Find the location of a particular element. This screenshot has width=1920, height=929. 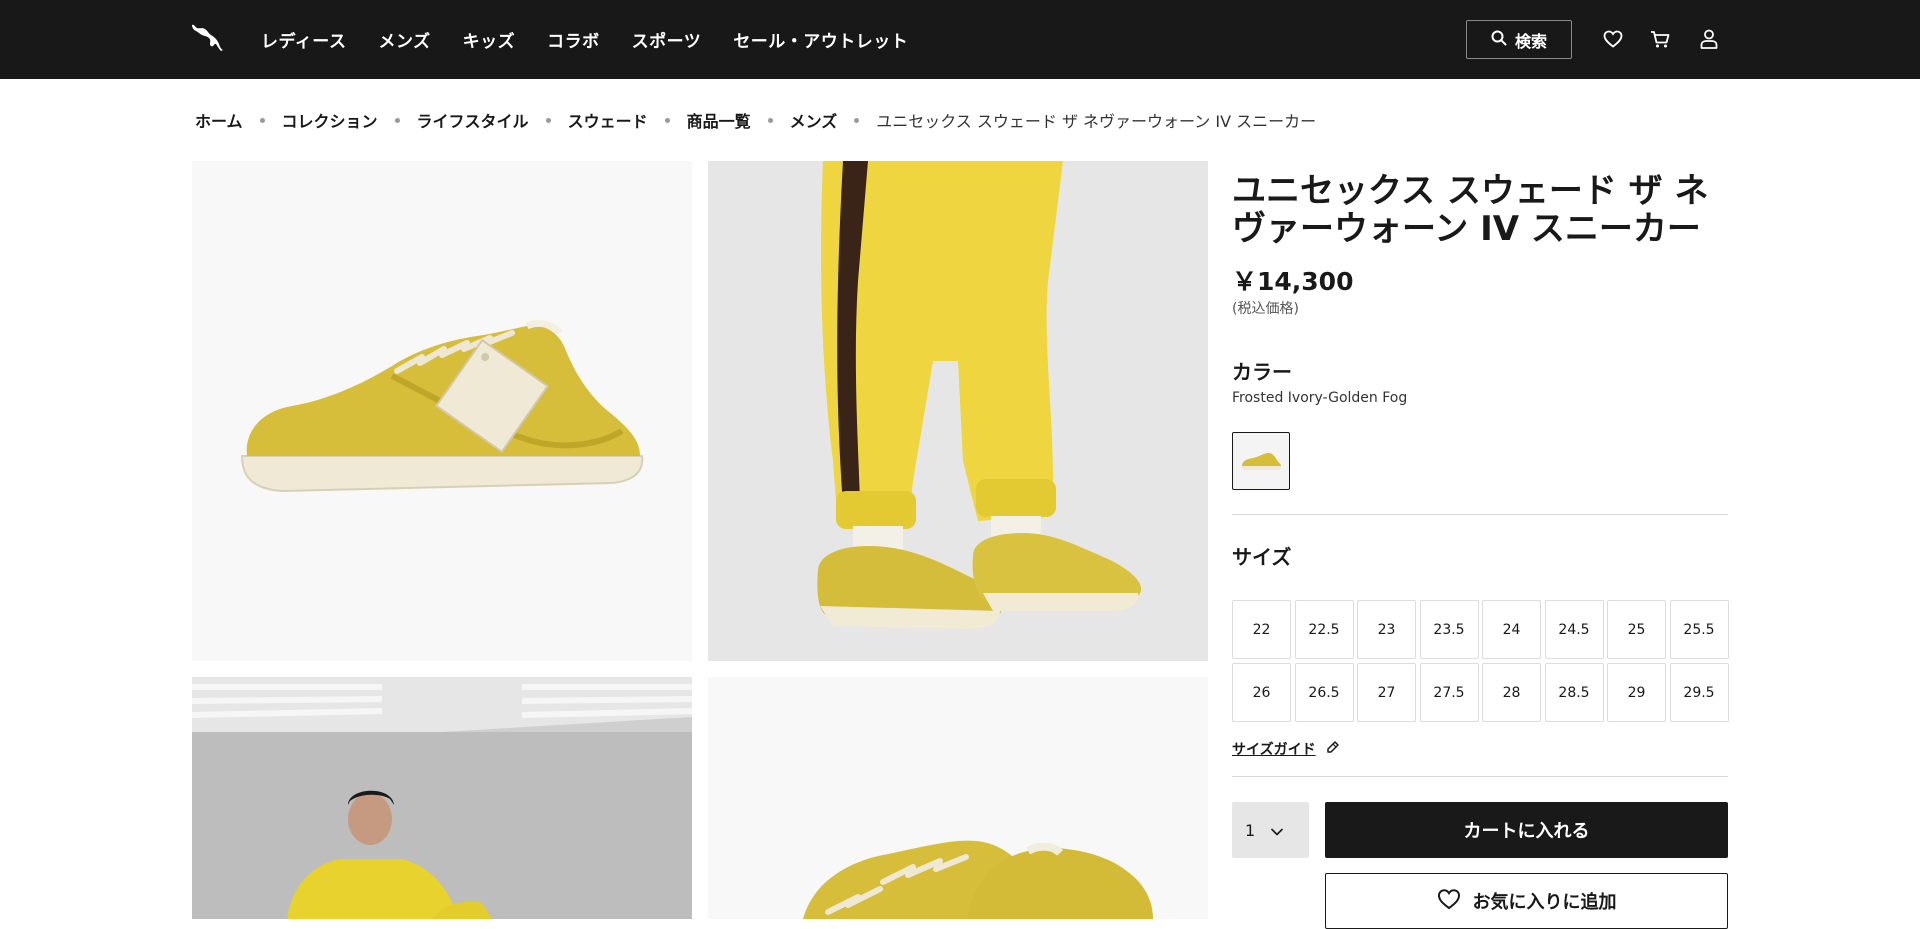

main-nav: レディース メンズ キッズ コラボ スポーツ セール・アウトレット is located at coordinates (600, 39).